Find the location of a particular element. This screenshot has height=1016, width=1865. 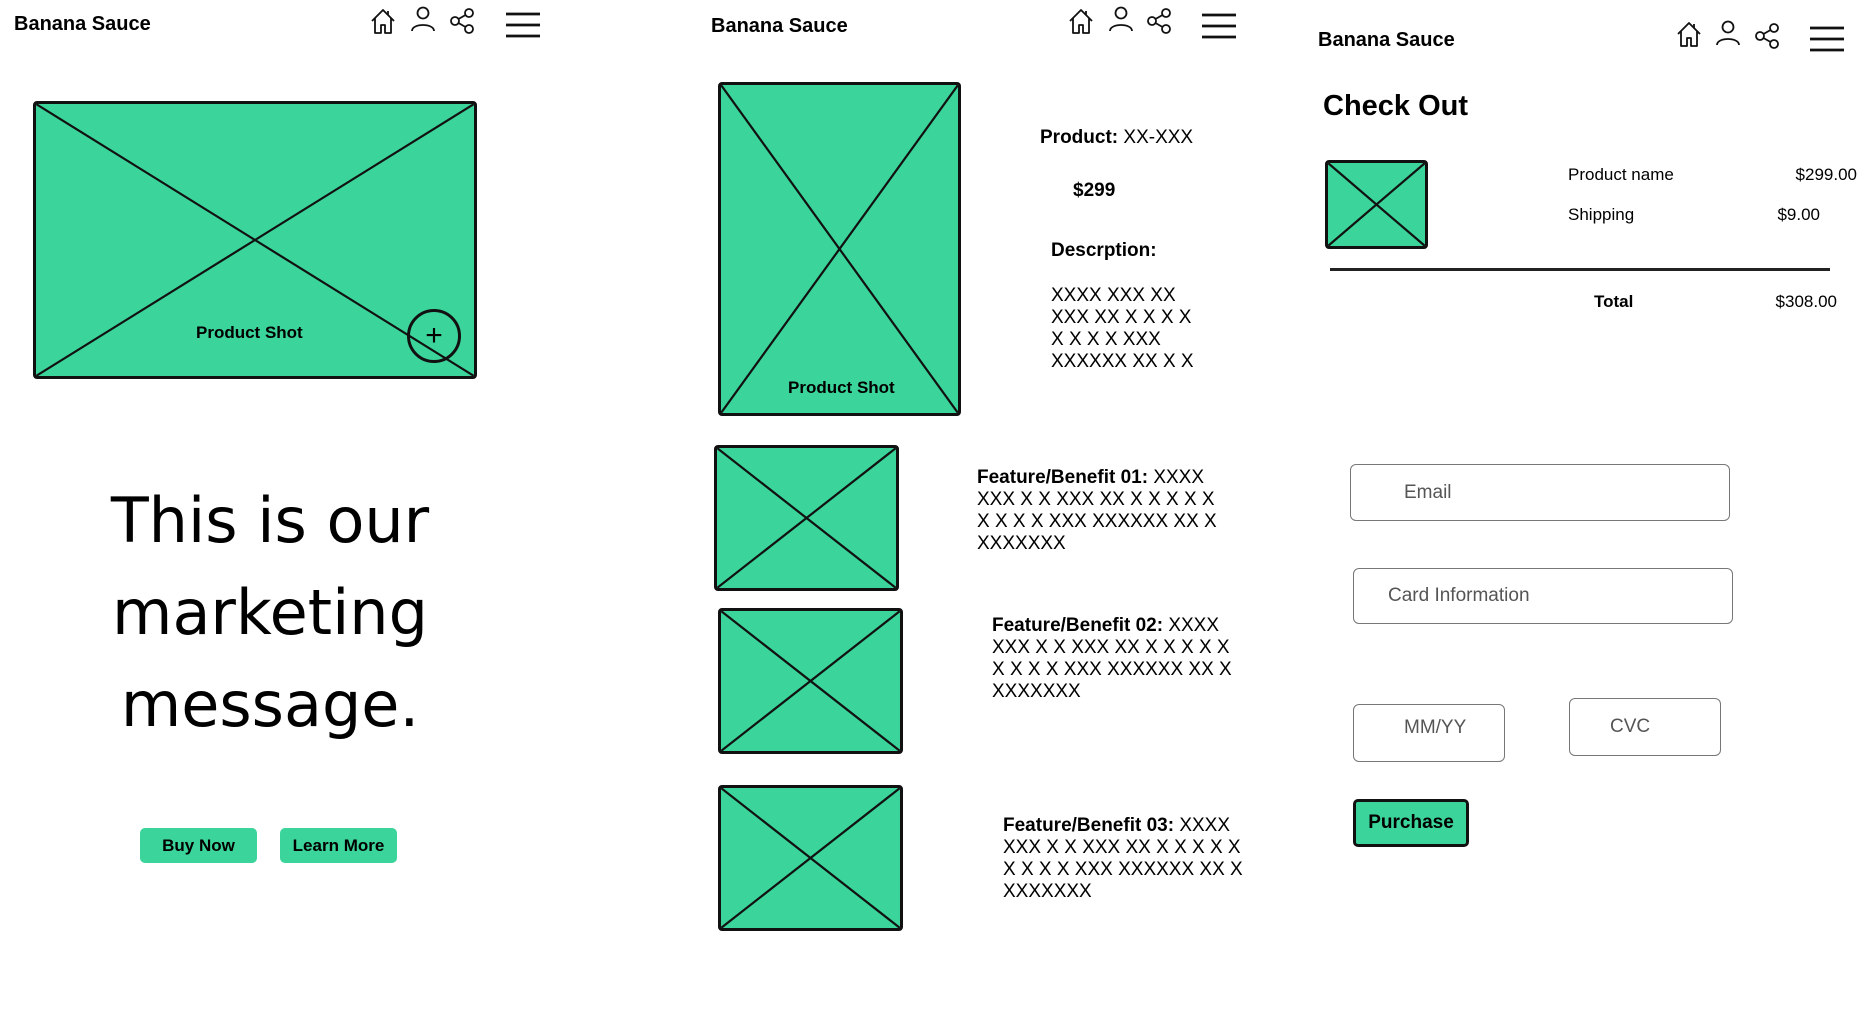

line-item-name: Shipping is located at coordinates (1601, 214).